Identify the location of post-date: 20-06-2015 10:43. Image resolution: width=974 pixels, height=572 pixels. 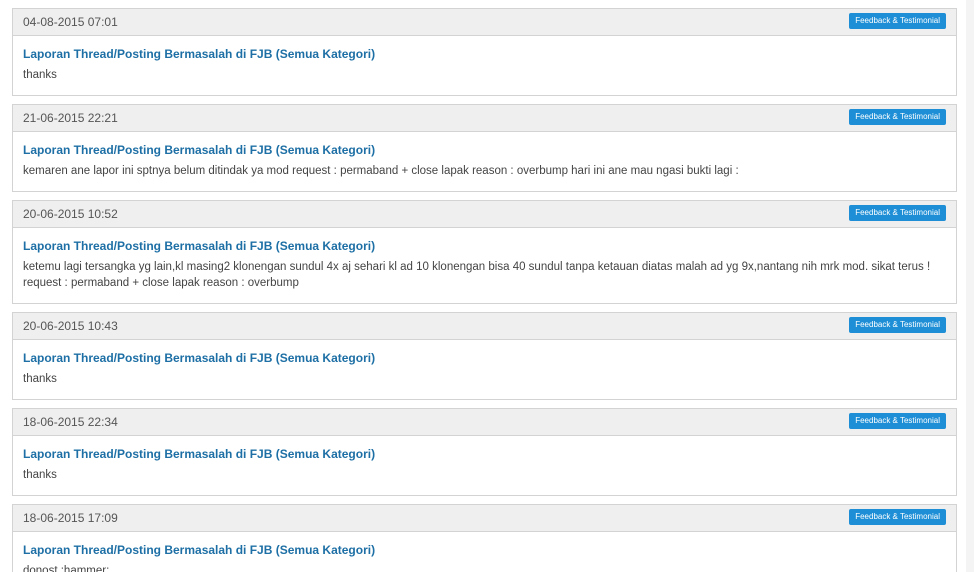
(70, 326).